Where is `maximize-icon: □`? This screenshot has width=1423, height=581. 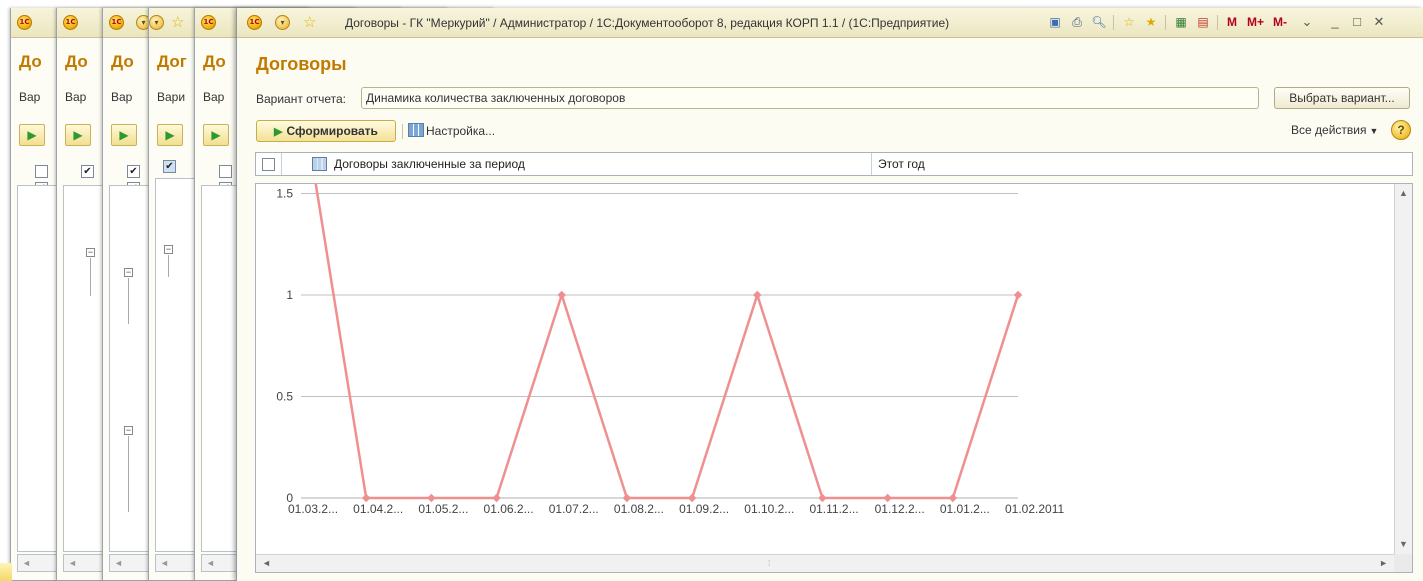 maximize-icon: □ is located at coordinates (1357, 22).